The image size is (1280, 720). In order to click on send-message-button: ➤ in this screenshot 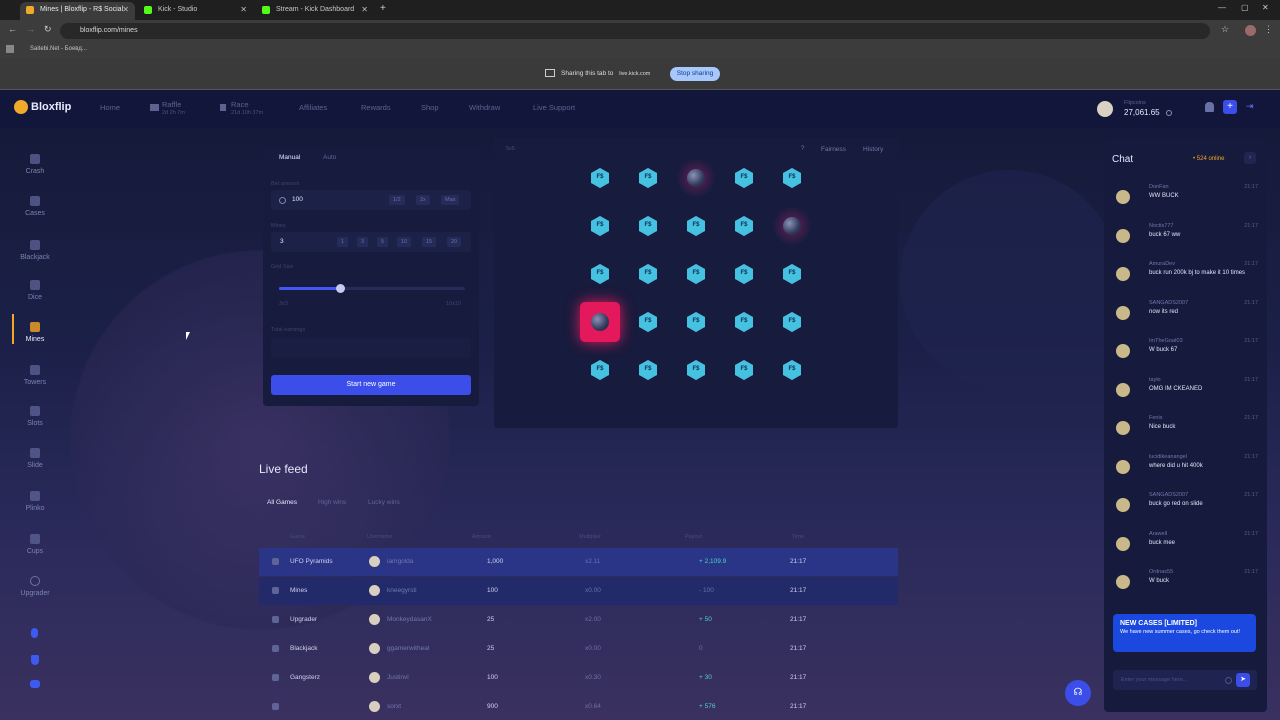, I will do `click(1243, 680)`.